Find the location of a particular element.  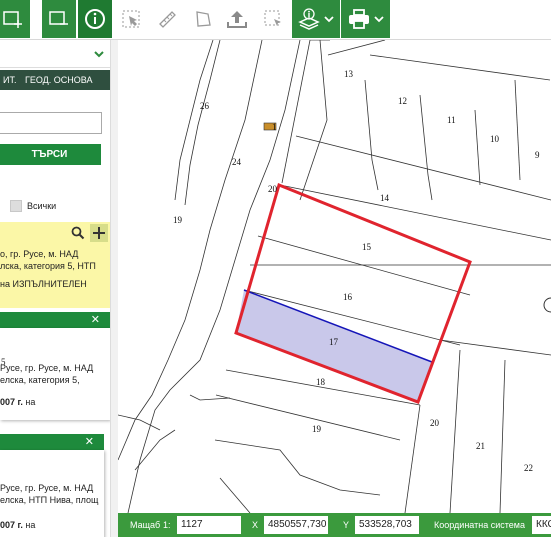

search-button: ТЪРСИ is located at coordinates (50, 154).